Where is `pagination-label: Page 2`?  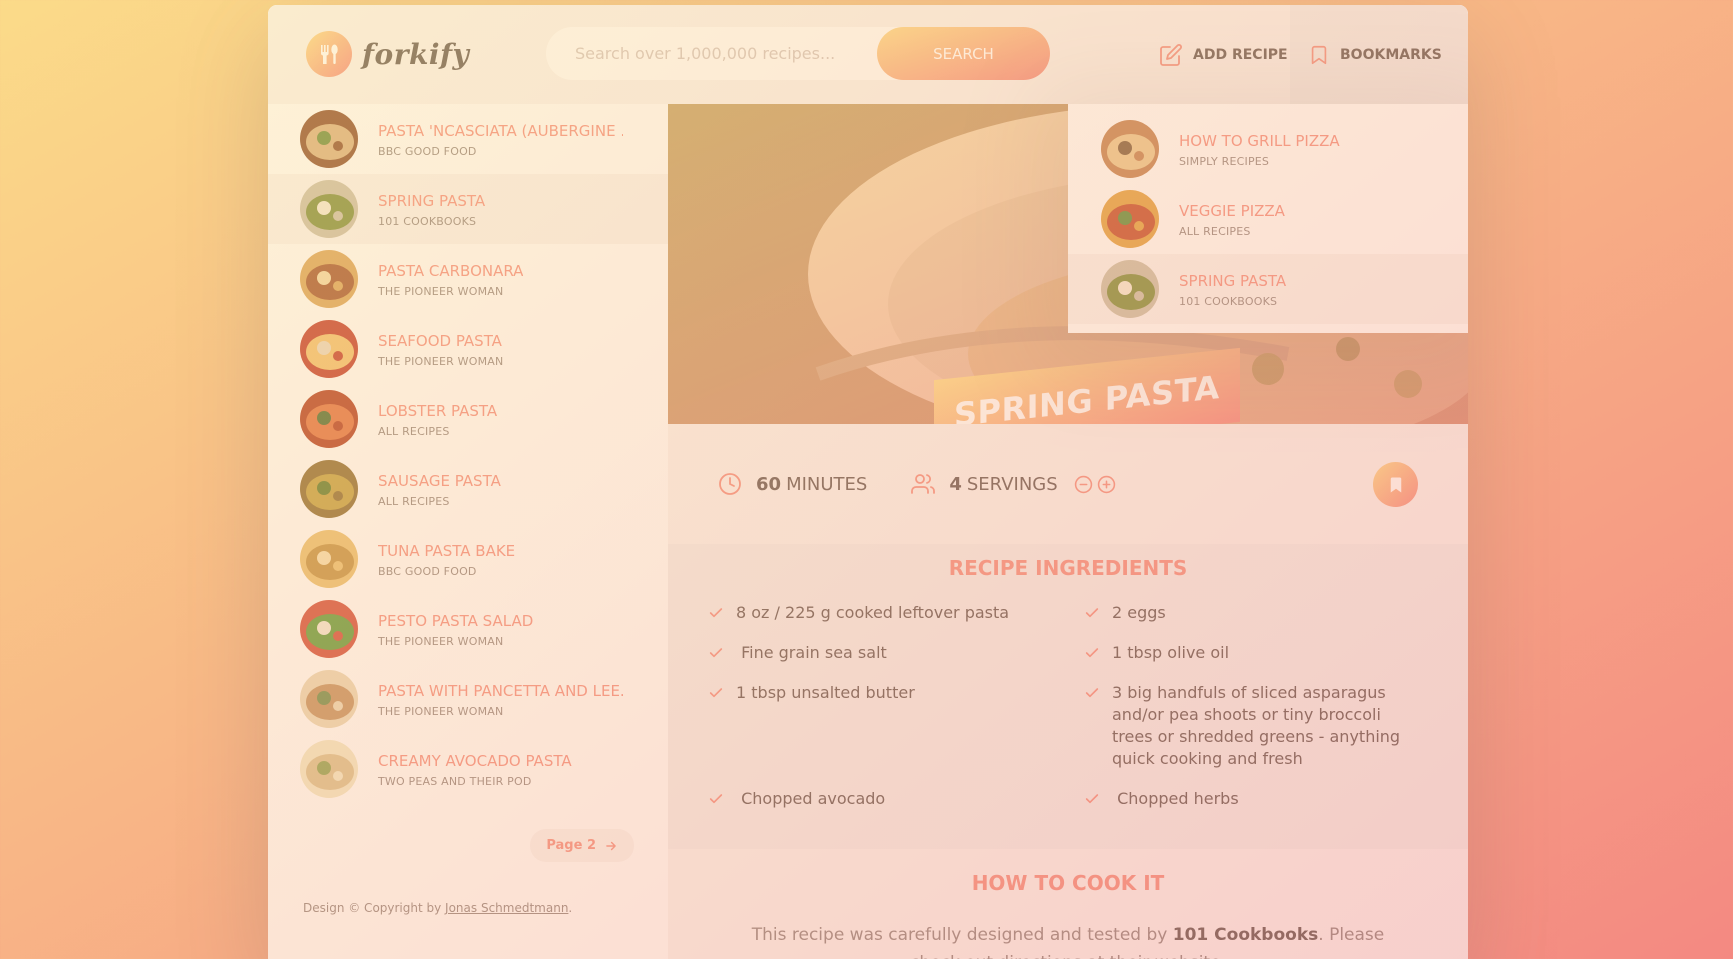 pagination-label: Page 2 is located at coordinates (571, 845).